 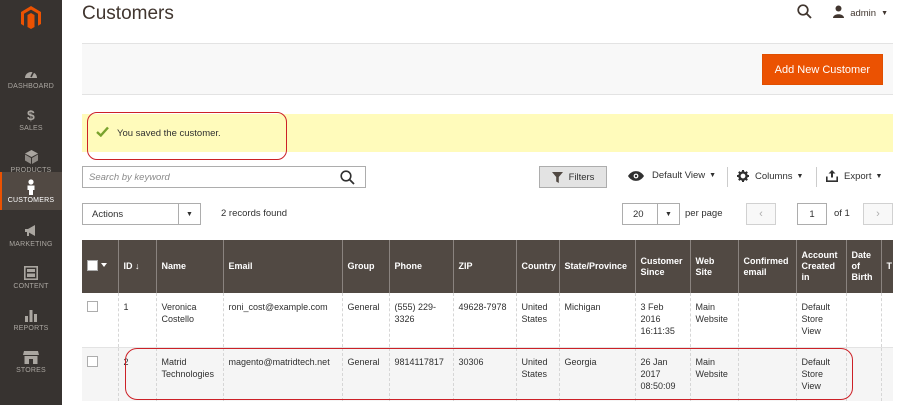 I want to click on columns-label: Columns, so click(x=774, y=176).